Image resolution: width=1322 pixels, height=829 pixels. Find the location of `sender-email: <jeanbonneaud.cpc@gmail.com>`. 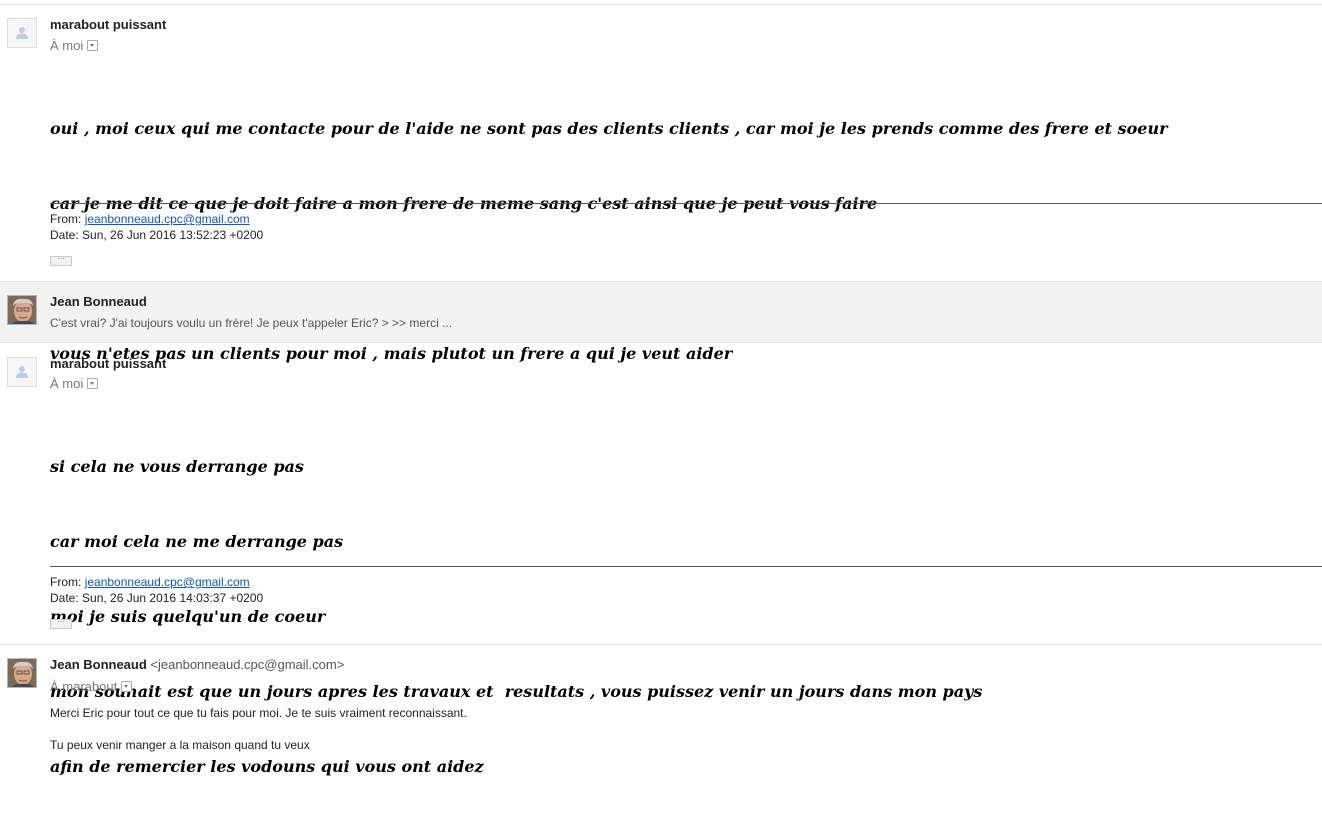

sender-email: <jeanbonneaud.cpc@gmail.com> is located at coordinates (247, 664).